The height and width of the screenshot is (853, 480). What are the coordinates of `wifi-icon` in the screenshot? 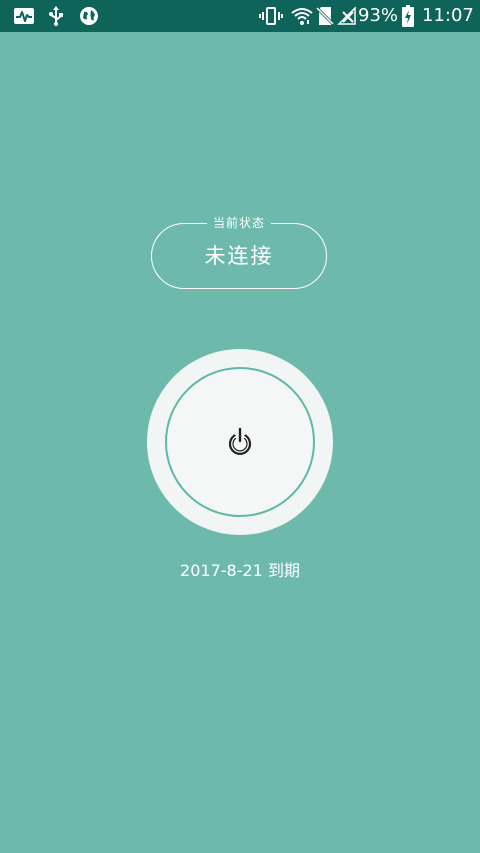 It's located at (302, 16).